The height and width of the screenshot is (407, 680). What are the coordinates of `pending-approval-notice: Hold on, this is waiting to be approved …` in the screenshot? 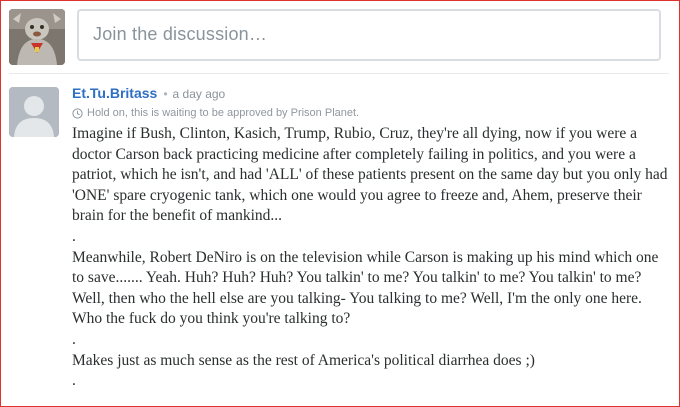 It's located at (371, 113).